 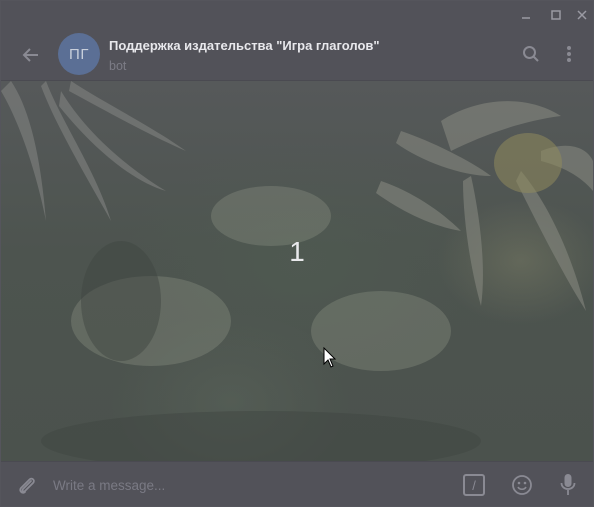 I want to click on attach-button, so click(x=27, y=486).